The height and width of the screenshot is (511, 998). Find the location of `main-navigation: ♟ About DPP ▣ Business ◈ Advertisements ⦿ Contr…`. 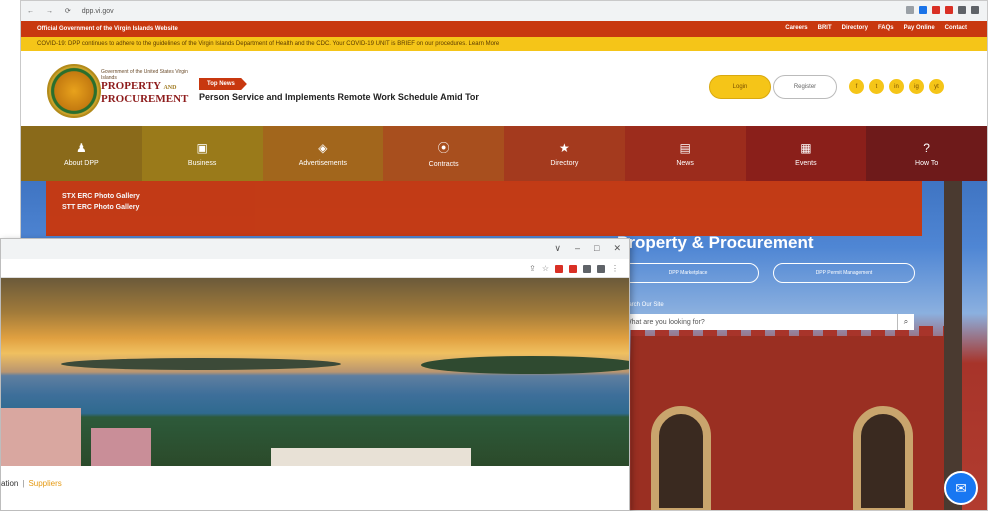

main-navigation: ♟ About DPP ▣ Business ◈ Advertisements ⦿ Contr… is located at coordinates (504, 153).